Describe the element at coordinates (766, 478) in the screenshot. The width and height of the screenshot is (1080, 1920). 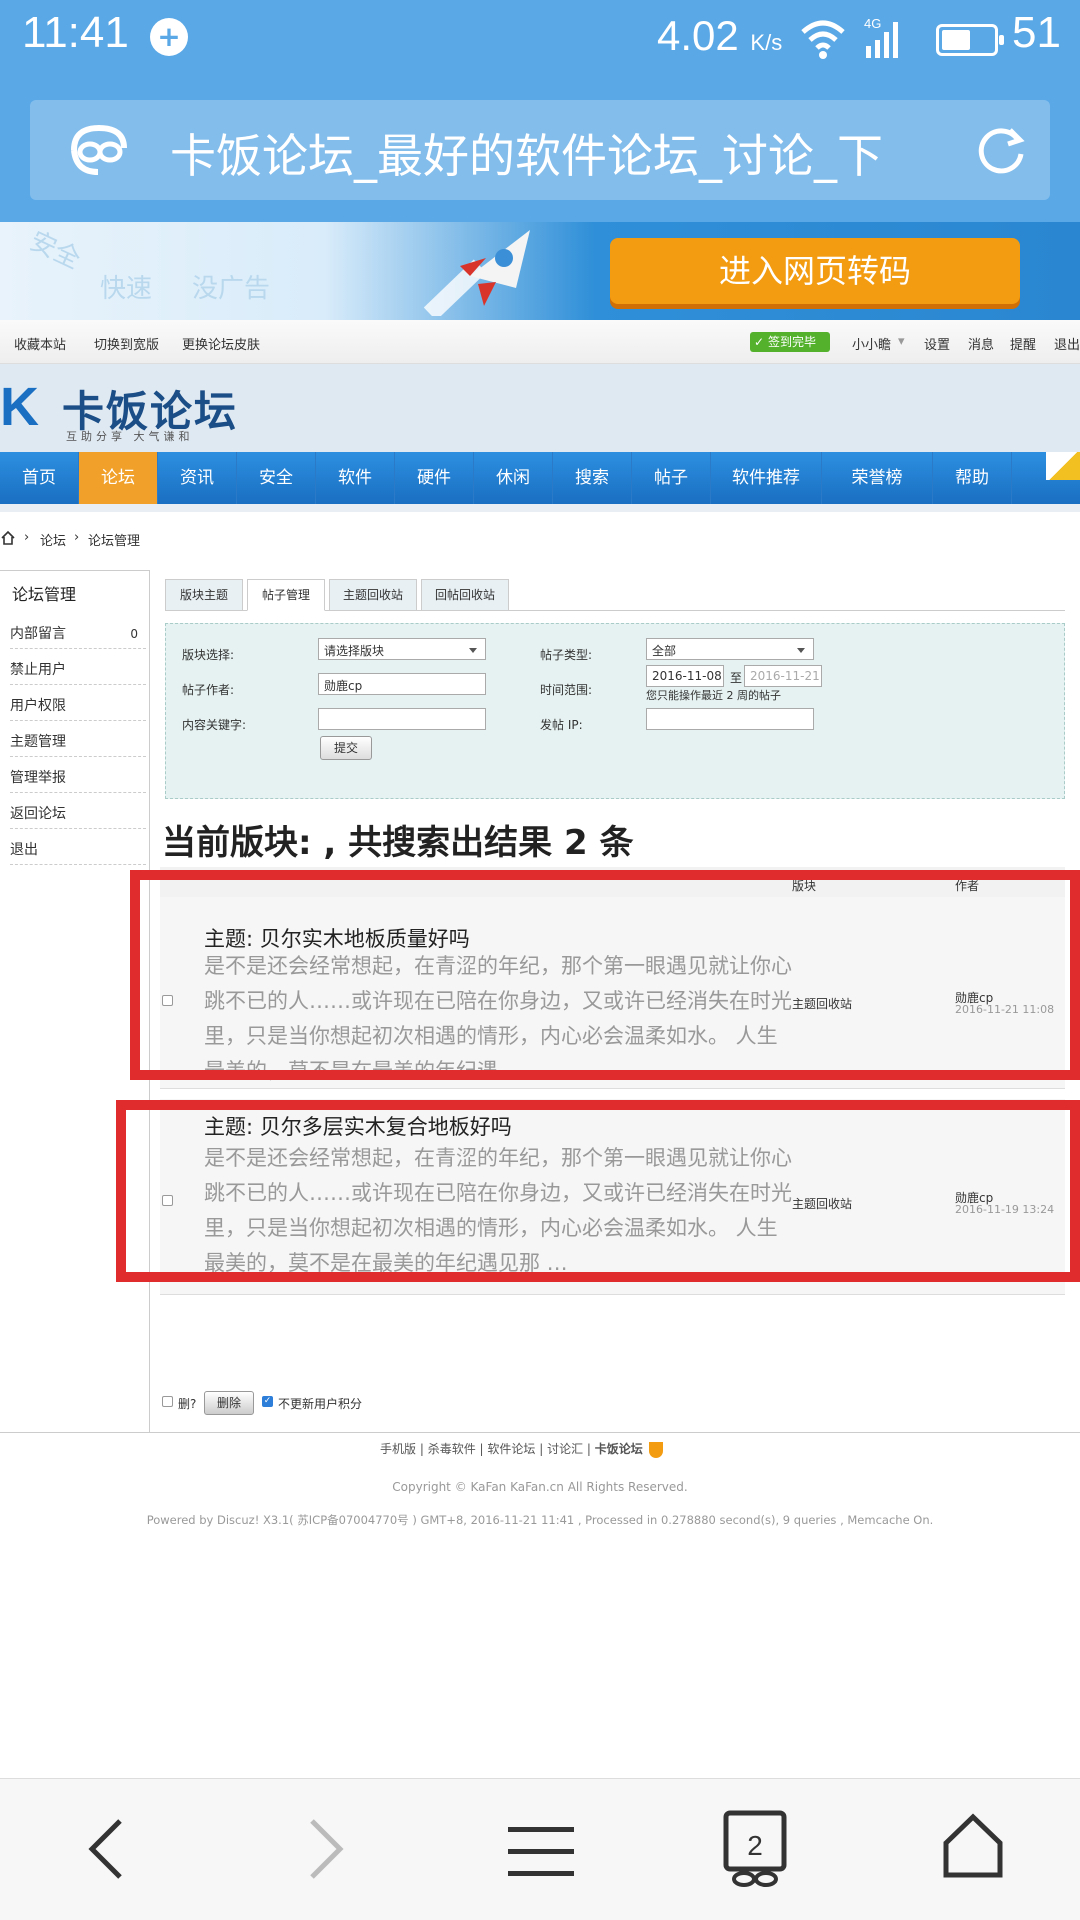
I see `nav-item: 软件推荐` at that location.